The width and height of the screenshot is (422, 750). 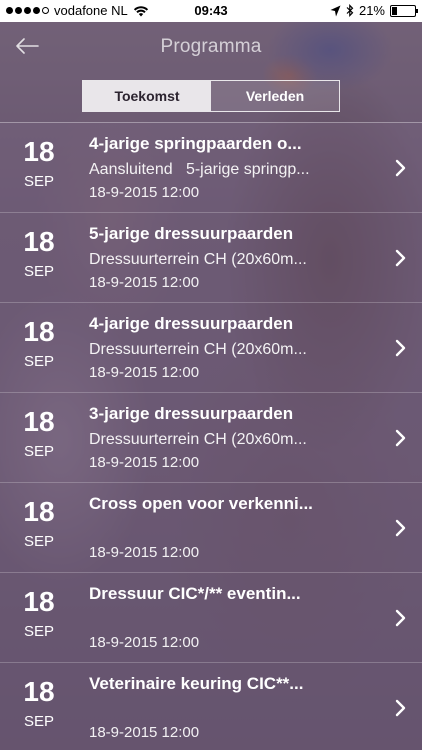 I want to click on page-title: Programma, so click(x=211, y=46).